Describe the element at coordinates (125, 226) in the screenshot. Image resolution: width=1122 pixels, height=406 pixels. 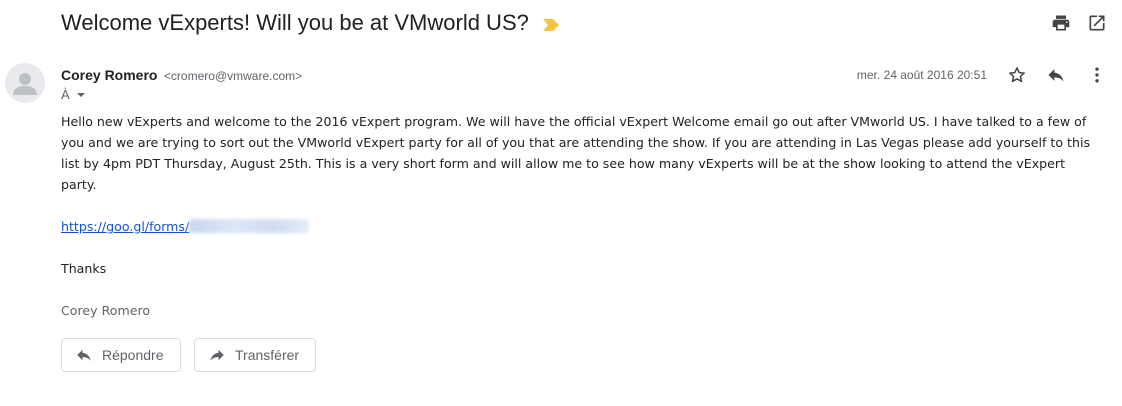
I see `form-link-text: https://goo.gl/forms/` at that location.